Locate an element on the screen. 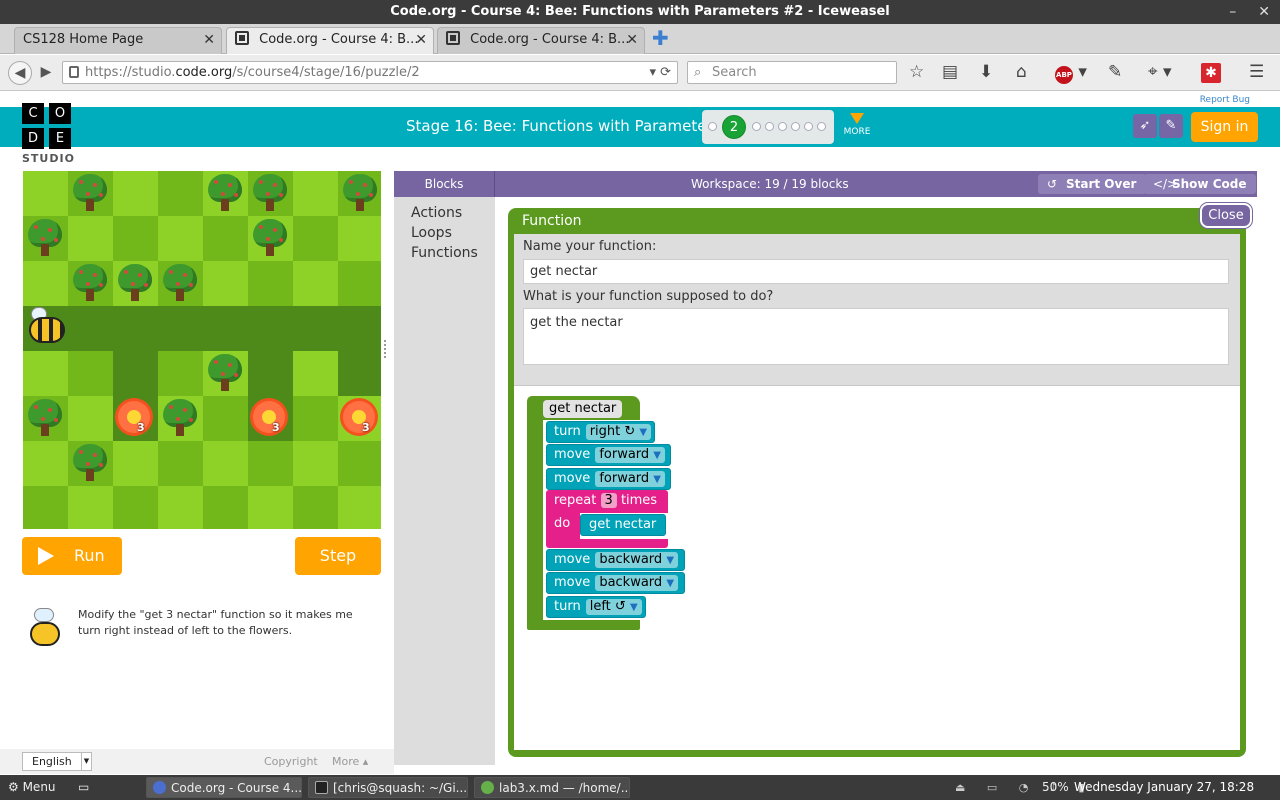 The width and height of the screenshot is (1280, 800). sign-in-button: Sign in is located at coordinates (1224, 127).